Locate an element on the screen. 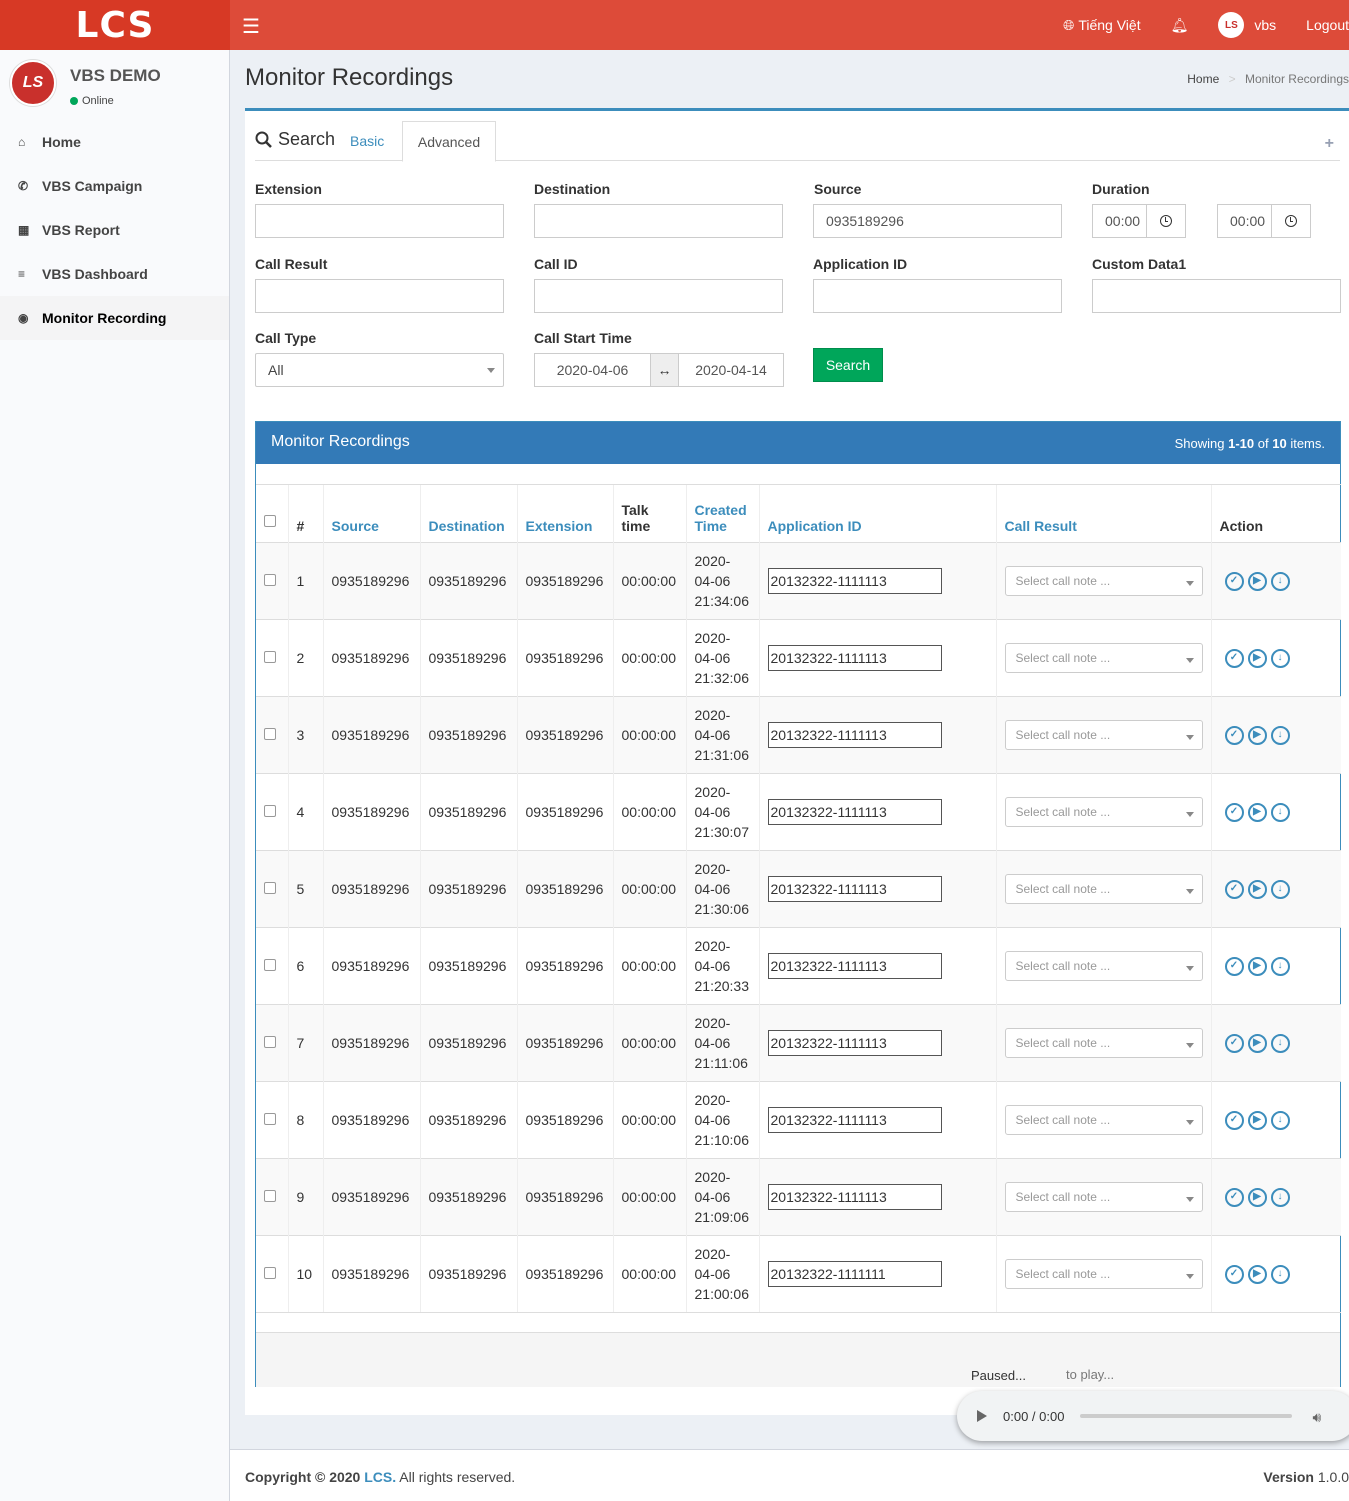 The image size is (1349, 1501). start-date-field: 2020-04-06 is located at coordinates (592, 370).